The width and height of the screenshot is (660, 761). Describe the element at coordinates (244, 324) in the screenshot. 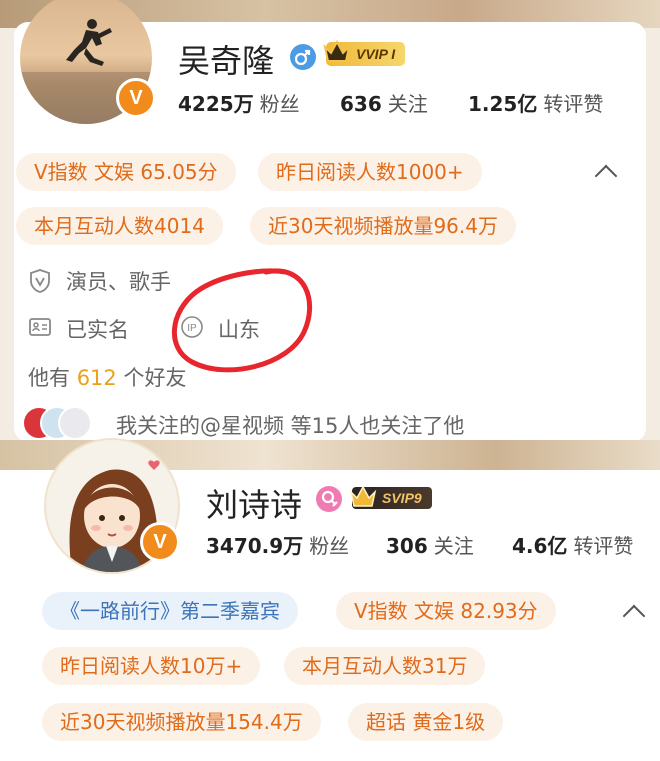

I see `red-circle-annotation` at that location.